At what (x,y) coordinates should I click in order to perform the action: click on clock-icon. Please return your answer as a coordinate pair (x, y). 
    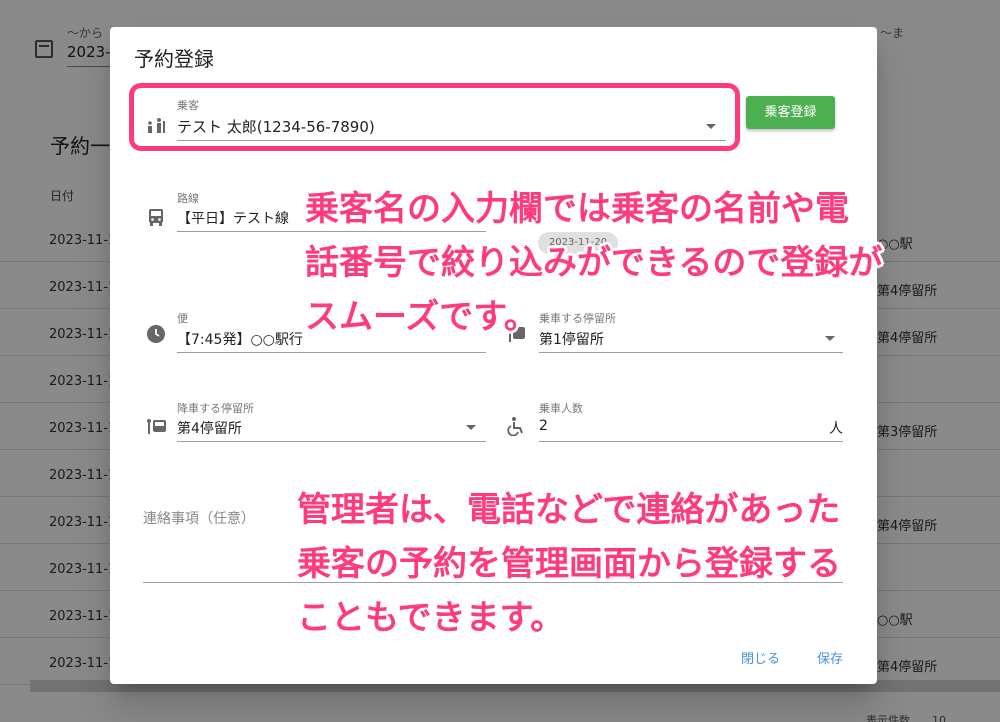
    Looking at the image, I should click on (157, 335).